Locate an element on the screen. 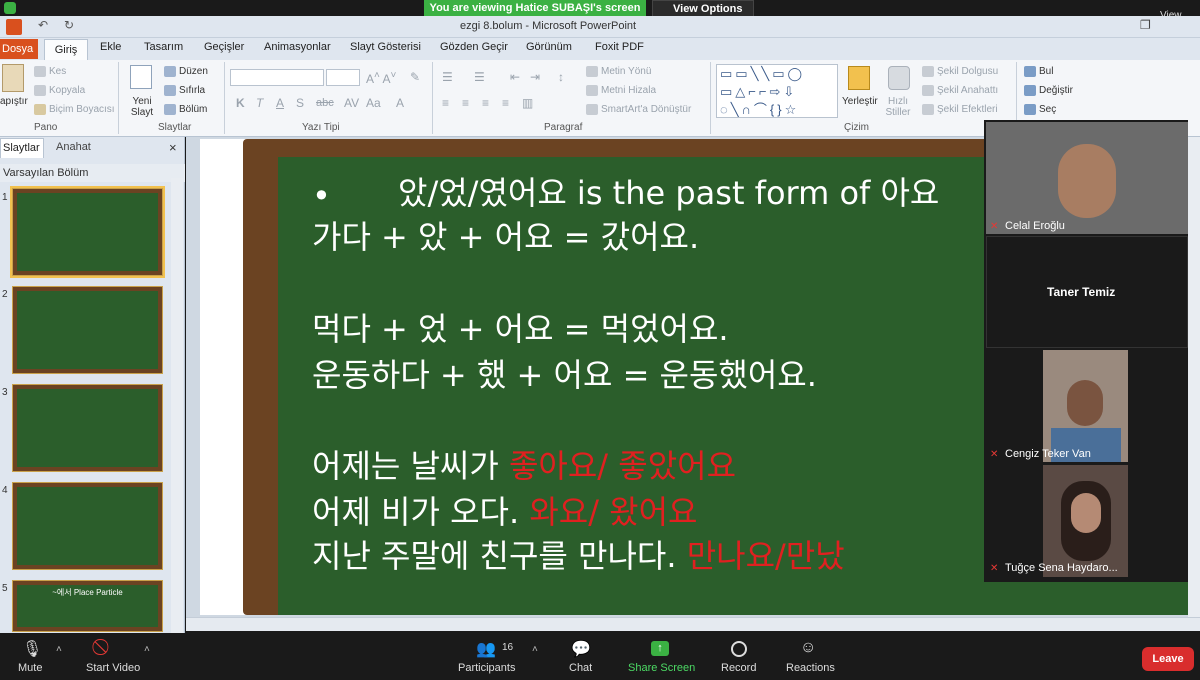 The image size is (1200, 680). bold-button: K is located at coordinates (240, 103).